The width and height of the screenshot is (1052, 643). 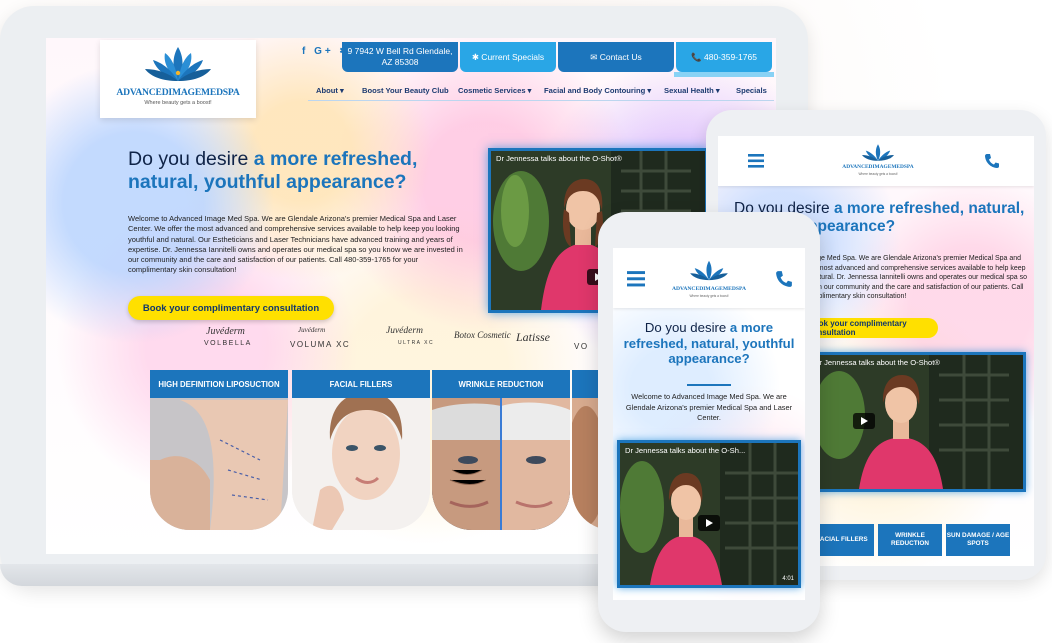 What do you see at coordinates (724, 59) in the screenshot?
I see `phone-button: 📞 480-359-1765` at bounding box center [724, 59].